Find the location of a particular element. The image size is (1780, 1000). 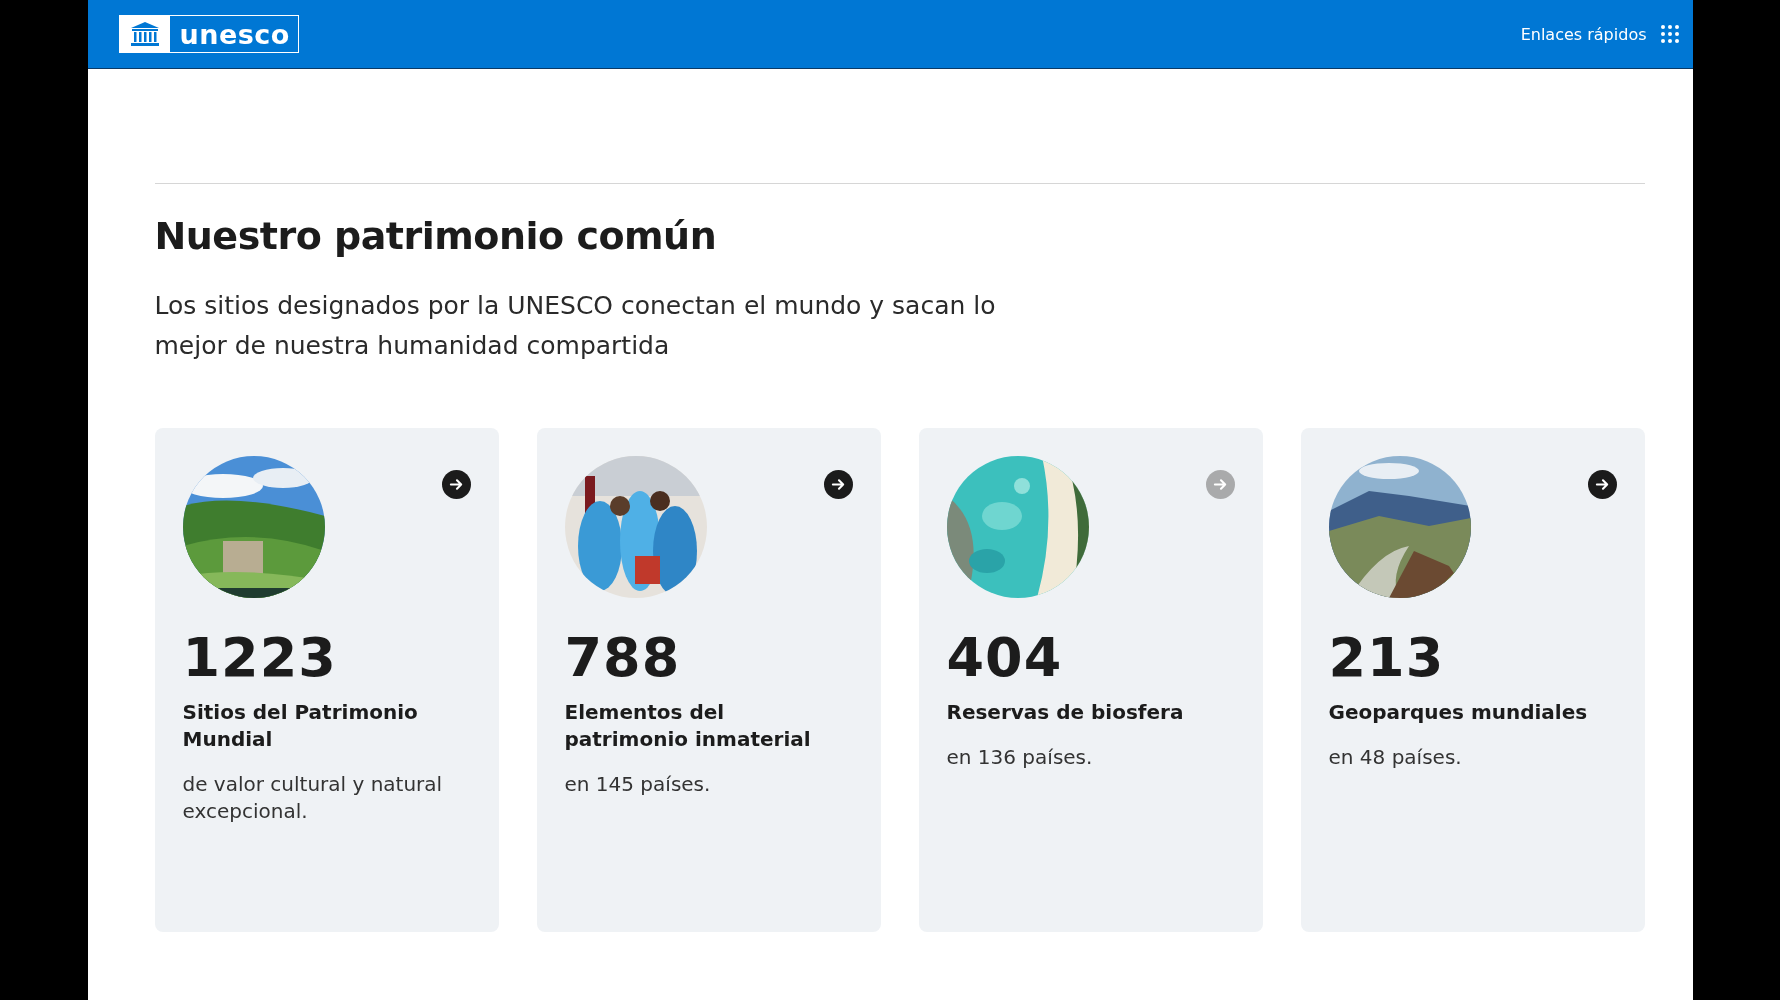

stat-number: 404 is located at coordinates (1005, 657).